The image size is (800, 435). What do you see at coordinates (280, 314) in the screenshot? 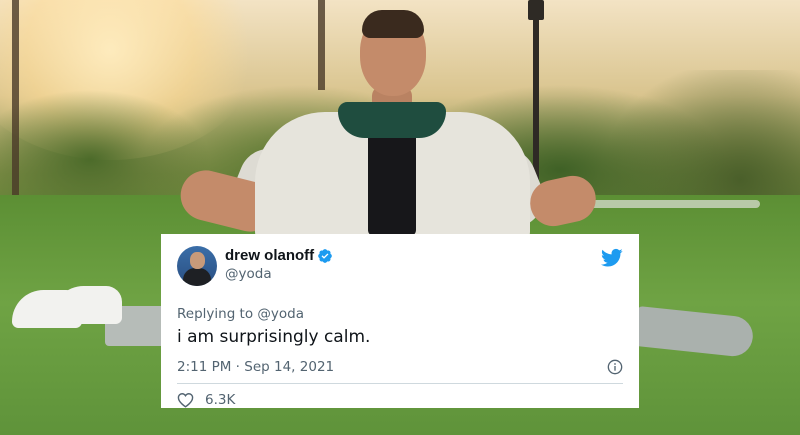
I see `reply-mention-link: @yoda` at bounding box center [280, 314].